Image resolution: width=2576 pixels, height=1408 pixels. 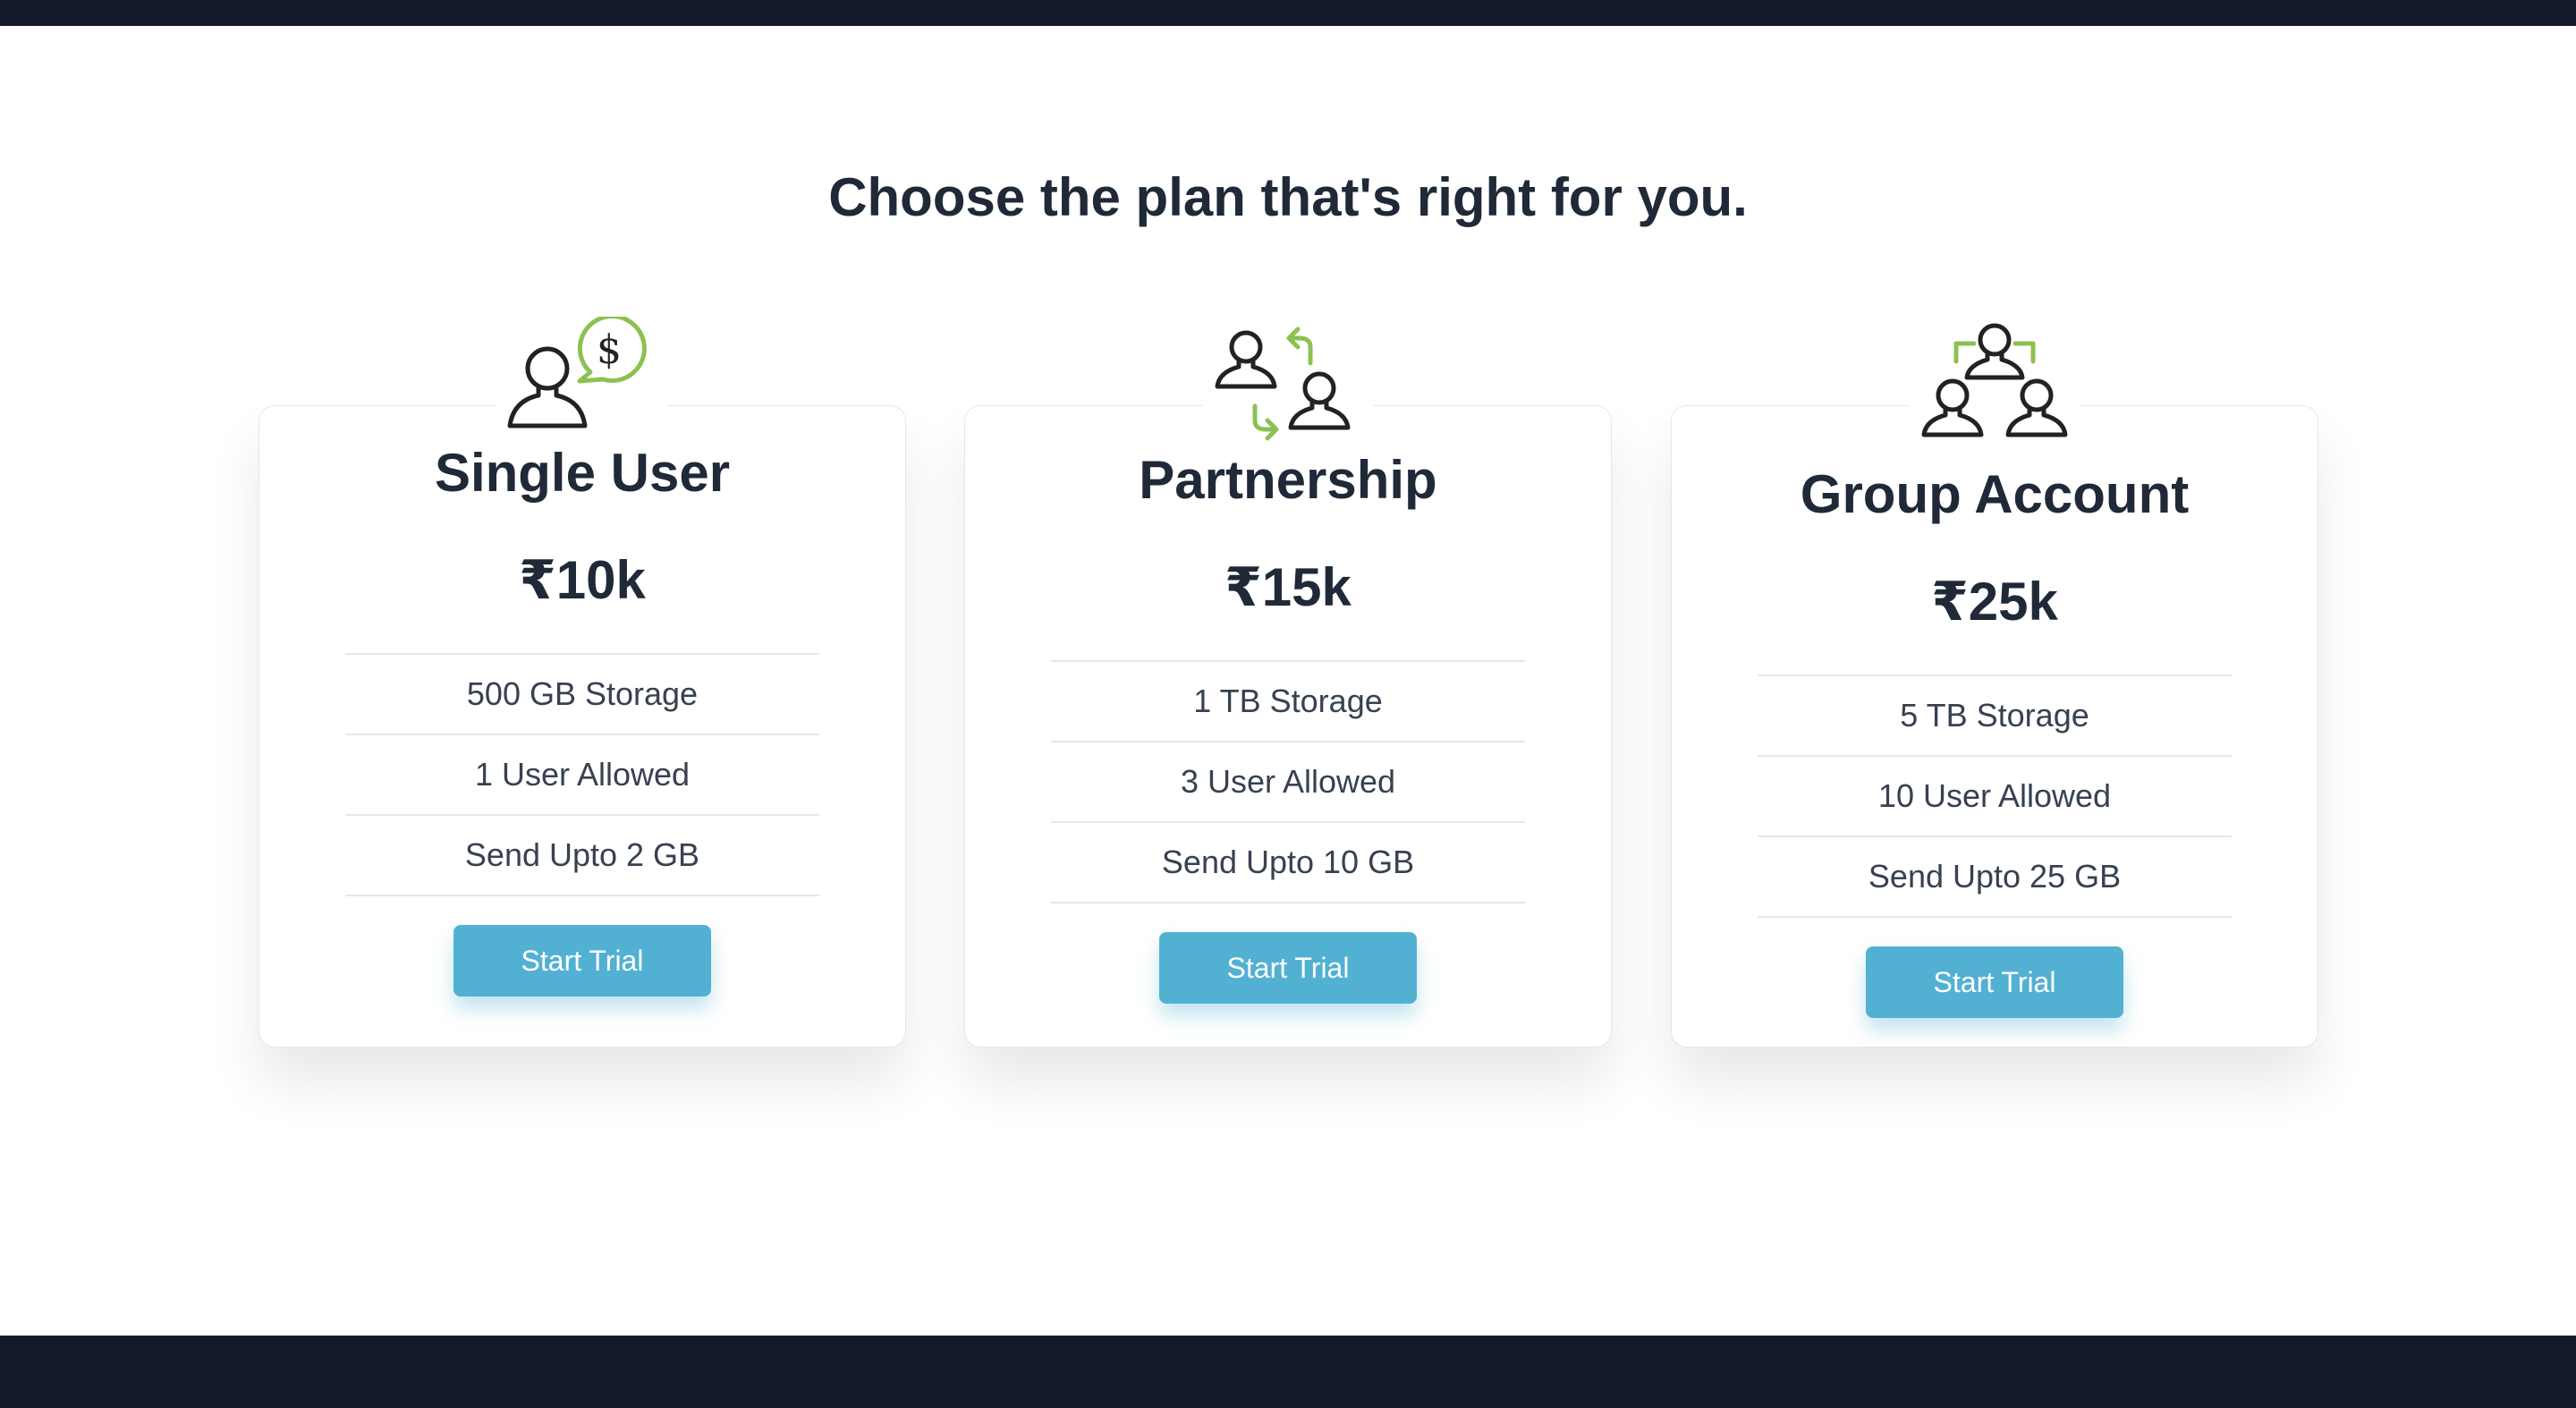 I want to click on plan-name: Partnership, so click(x=1288, y=480).